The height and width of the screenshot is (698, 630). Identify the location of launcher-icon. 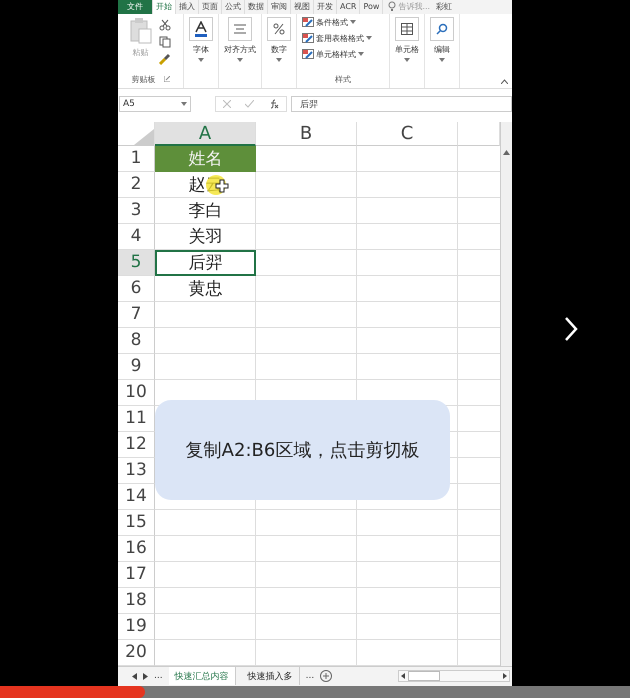
(167, 79).